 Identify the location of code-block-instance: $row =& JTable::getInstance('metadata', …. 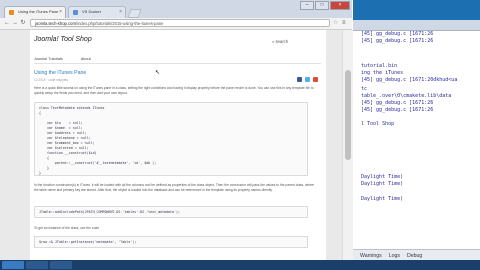
(171, 242).